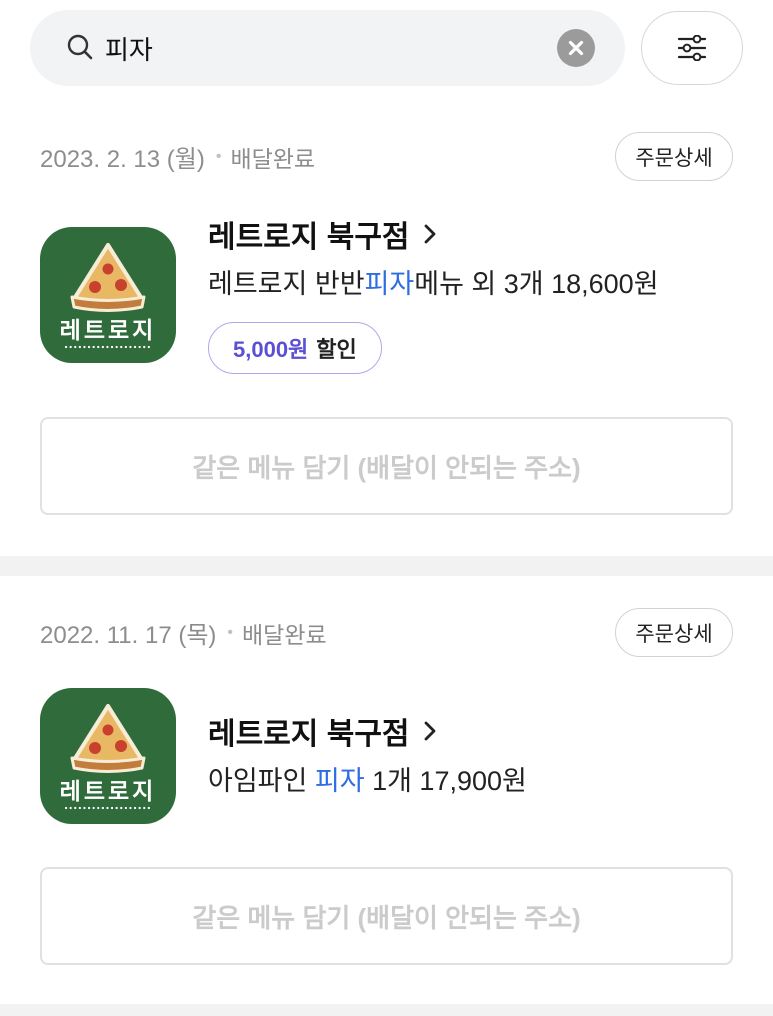  I want to click on discount-label: 할인, so click(336, 349).